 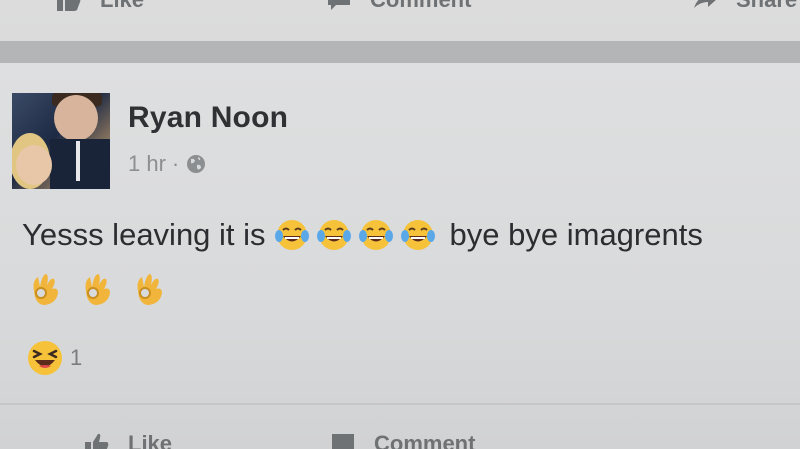 I want to click on ok-emoji-row, so click(x=97, y=289).